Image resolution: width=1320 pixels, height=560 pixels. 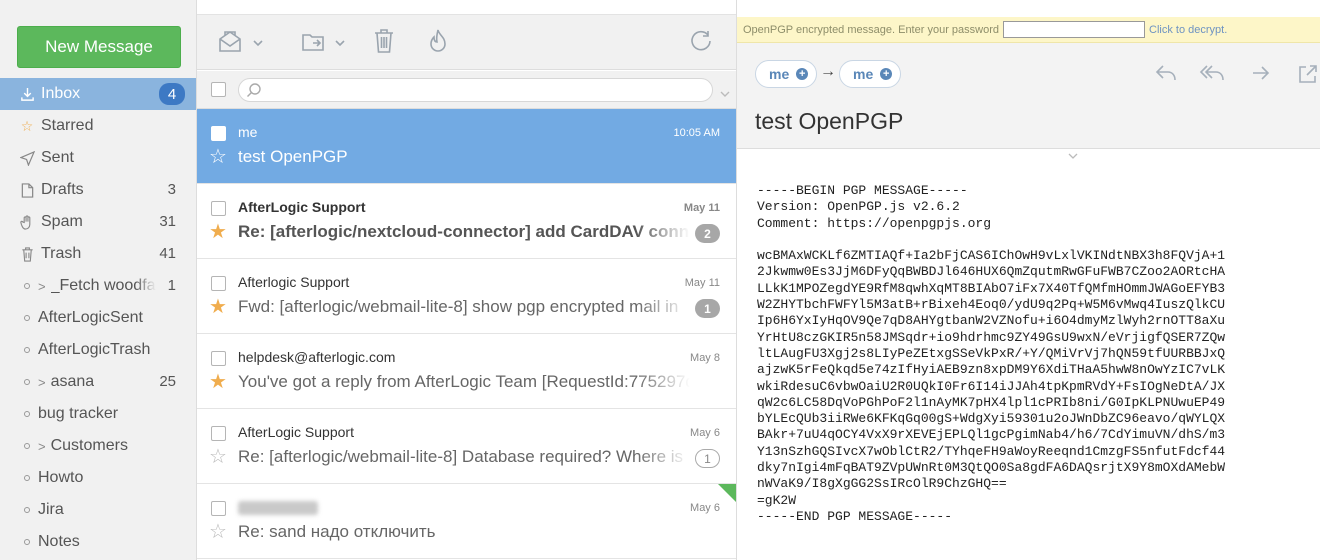 What do you see at coordinates (62, 189) in the screenshot?
I see `folder-label: Drafts` at bounding box center [62, 189].